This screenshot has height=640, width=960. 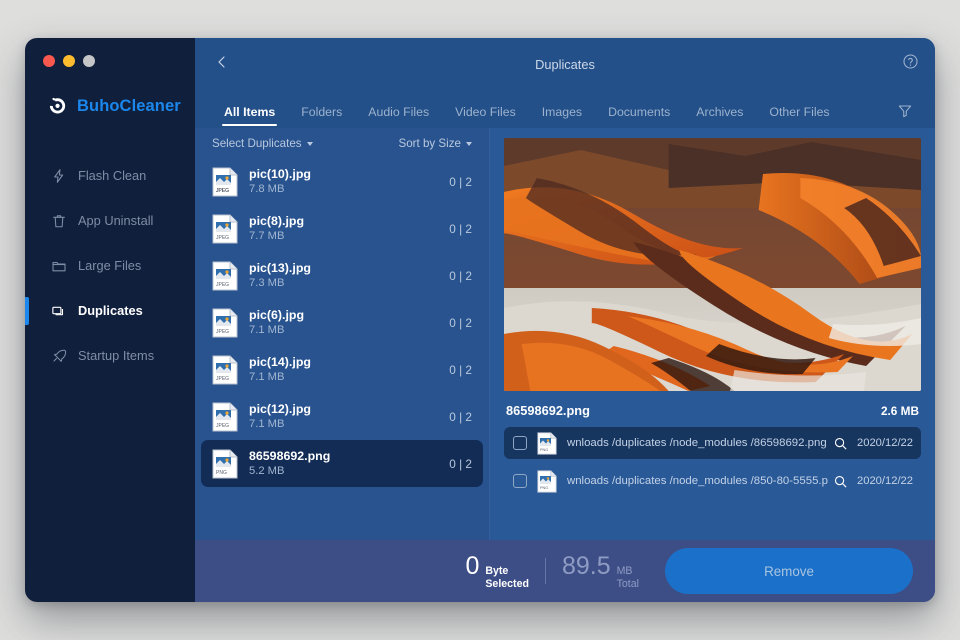 I want to click on back-button, so click(x=222, y=64).